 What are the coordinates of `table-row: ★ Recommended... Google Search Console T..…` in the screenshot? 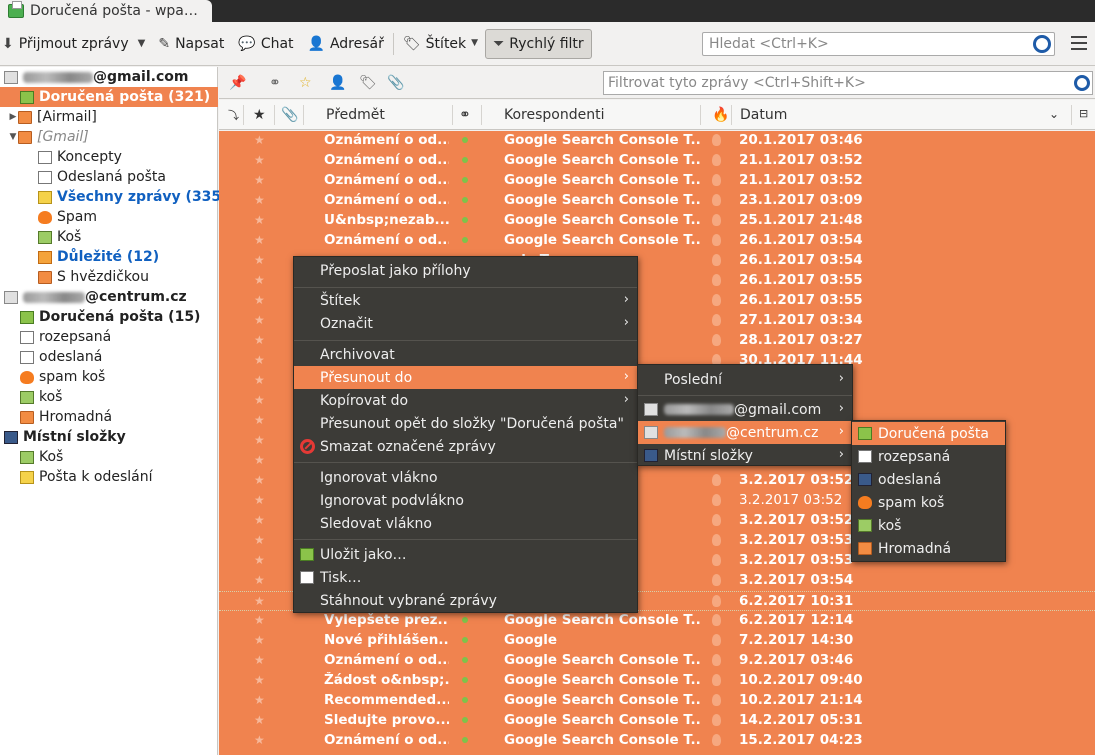 It's located at (657, 701).